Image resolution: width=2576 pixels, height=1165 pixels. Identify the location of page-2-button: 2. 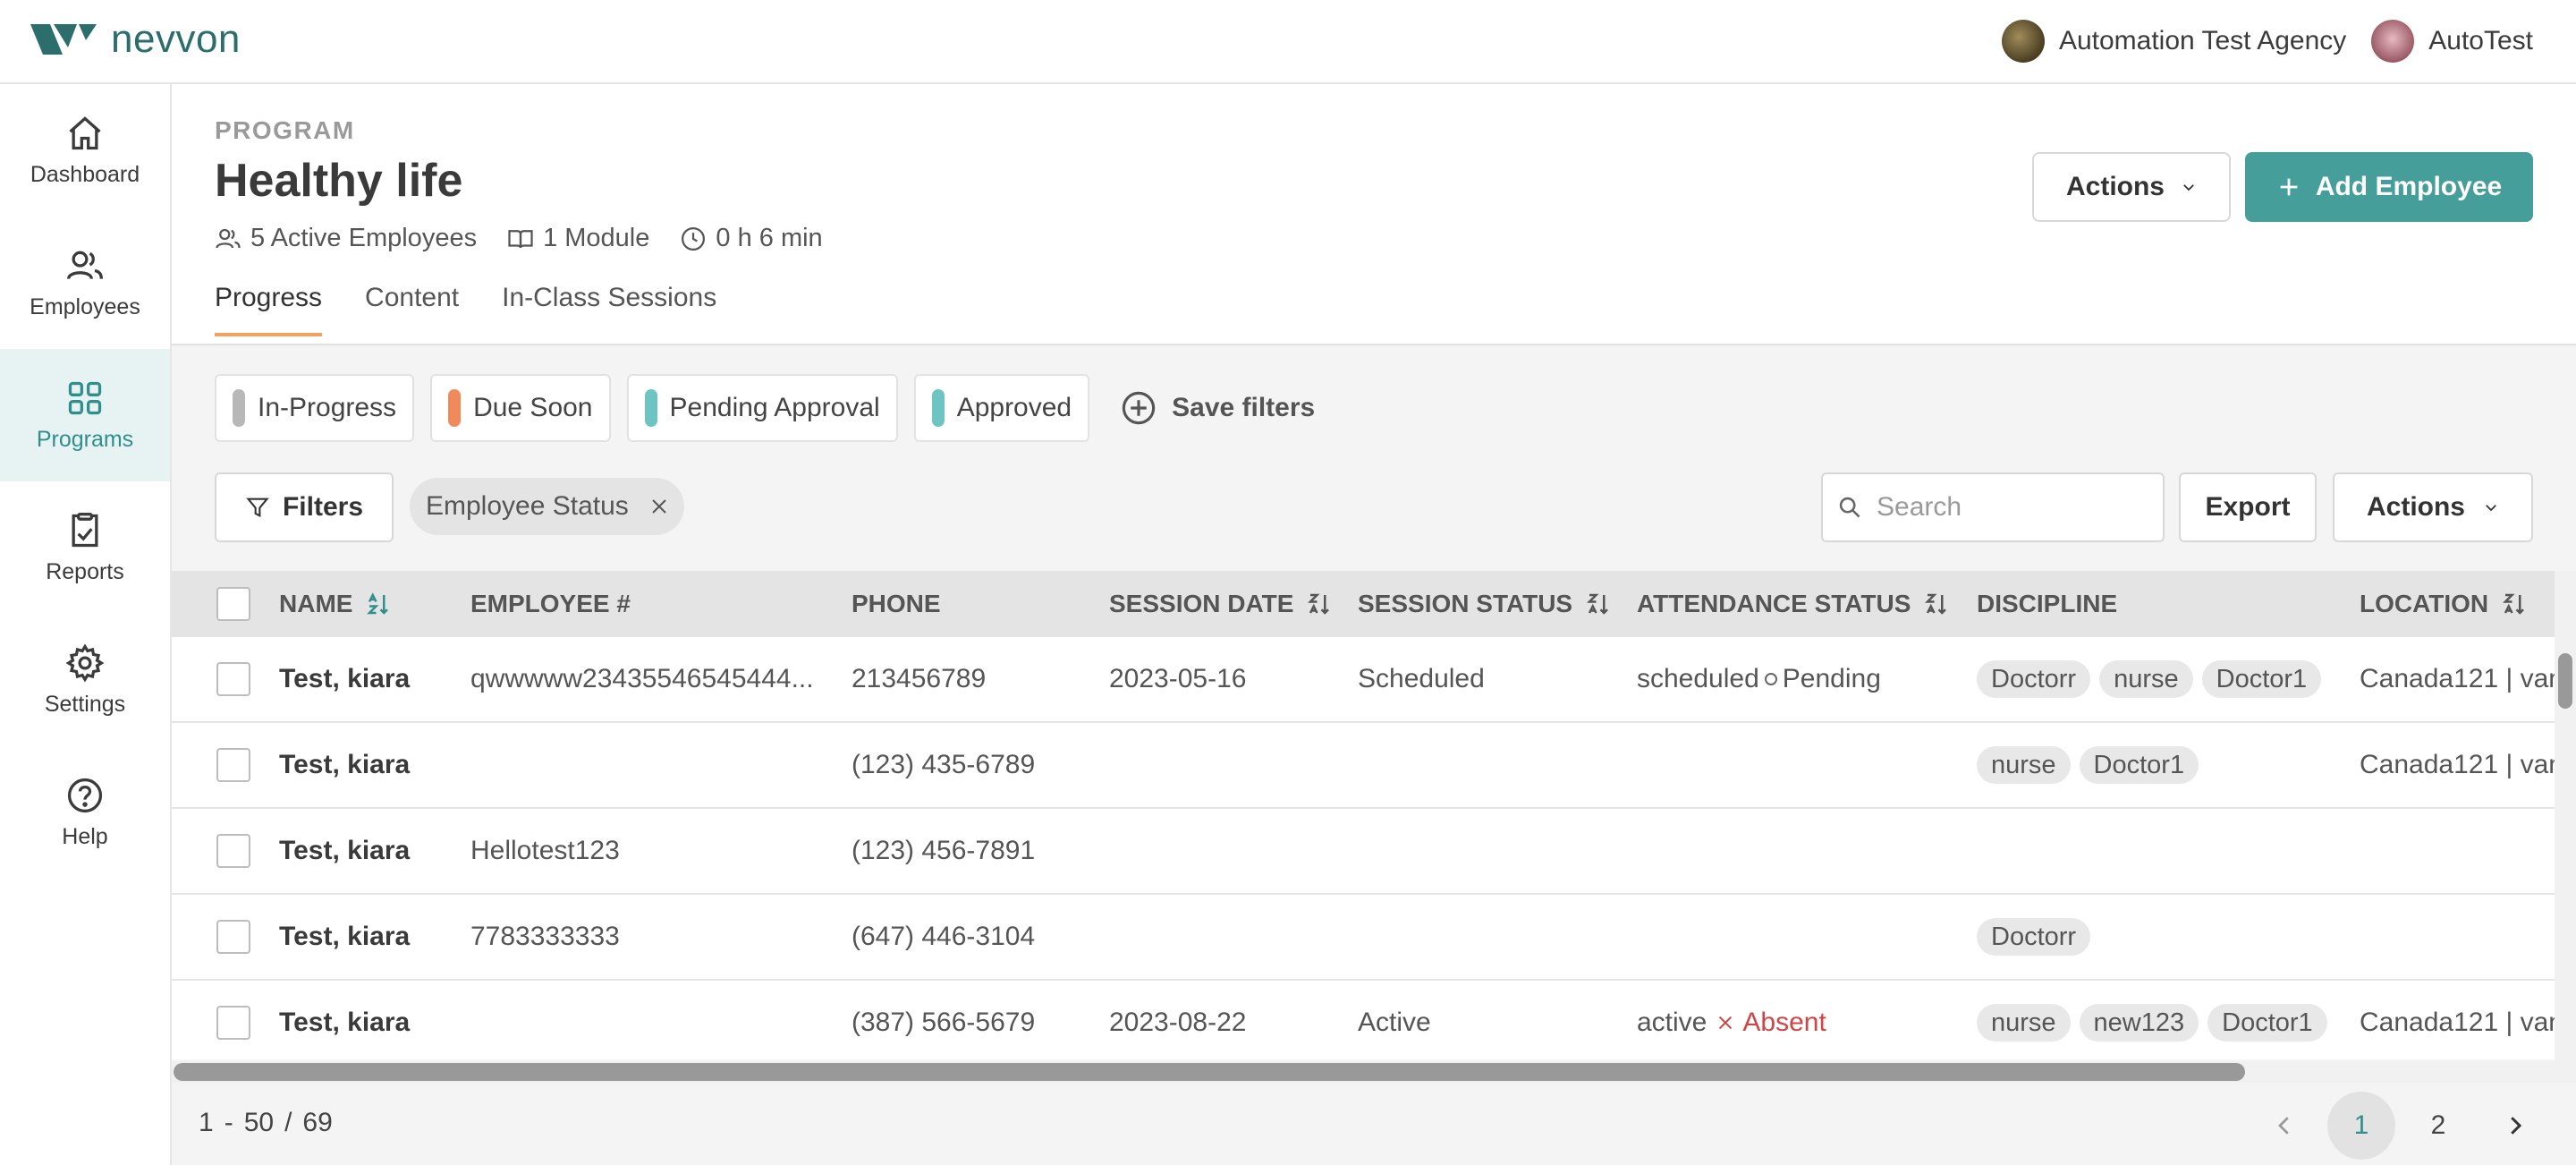
(2438, 1126).